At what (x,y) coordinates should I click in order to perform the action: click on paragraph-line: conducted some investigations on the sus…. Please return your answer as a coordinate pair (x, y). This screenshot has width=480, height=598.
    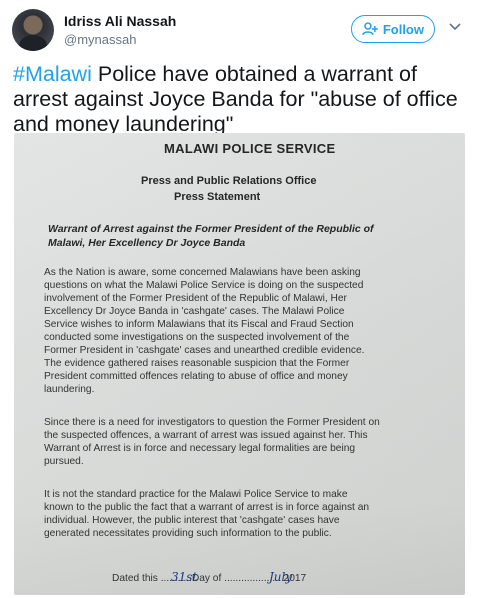
    Looking at the image, I should click on (197, 337).